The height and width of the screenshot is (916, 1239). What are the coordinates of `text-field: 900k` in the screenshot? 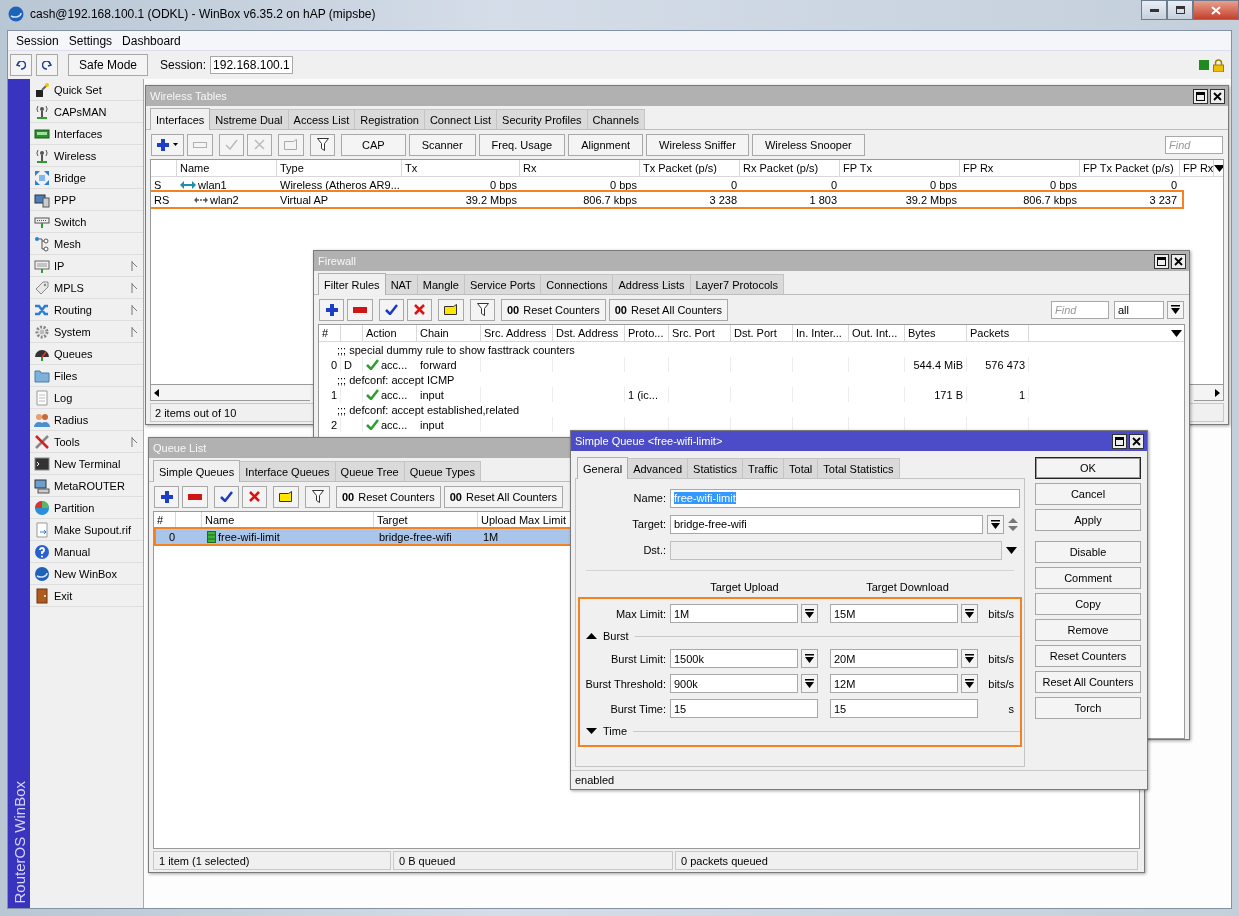 It's located at (734, 683).